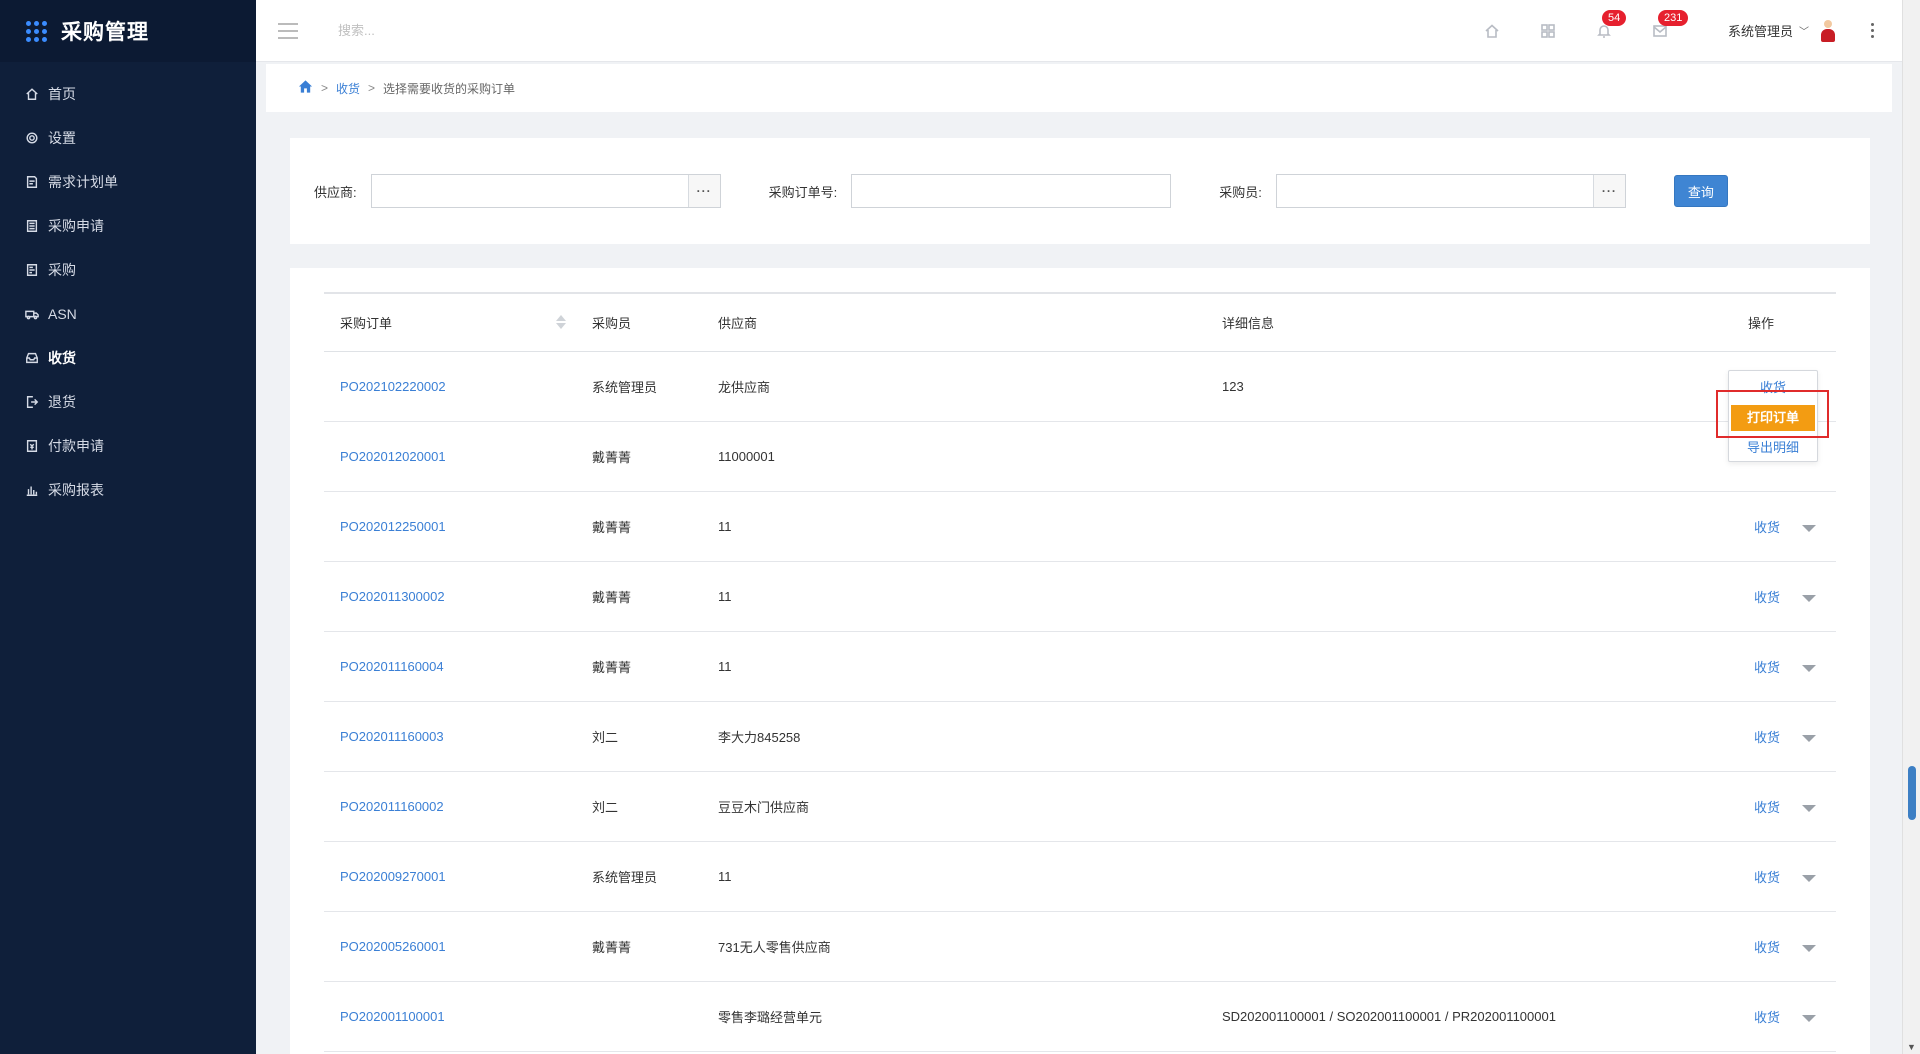  Describe the element at coordinates (738, 323) in the screenshot. I see `column-header-supplier: 供应商` at that location.